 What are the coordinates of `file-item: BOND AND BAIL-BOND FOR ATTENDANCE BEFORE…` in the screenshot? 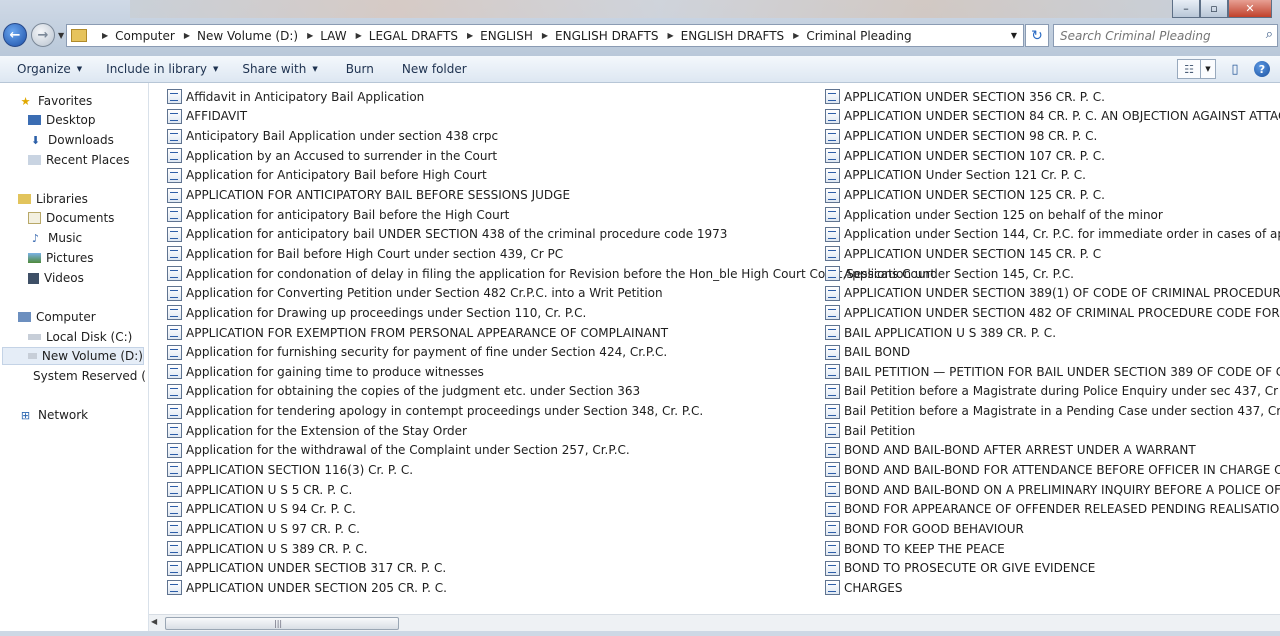 It's located at (1052, 470).